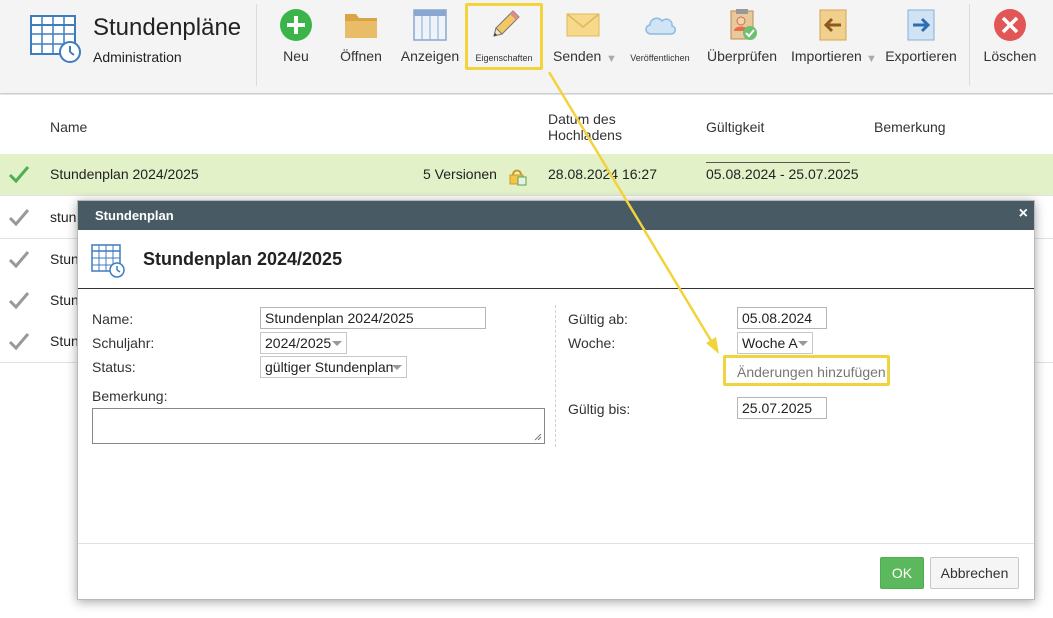  What do you see at coordinates (974, 573) in the screenshot?
I see `cancel-button: Abbrechen` at bounding box center [974, 573].